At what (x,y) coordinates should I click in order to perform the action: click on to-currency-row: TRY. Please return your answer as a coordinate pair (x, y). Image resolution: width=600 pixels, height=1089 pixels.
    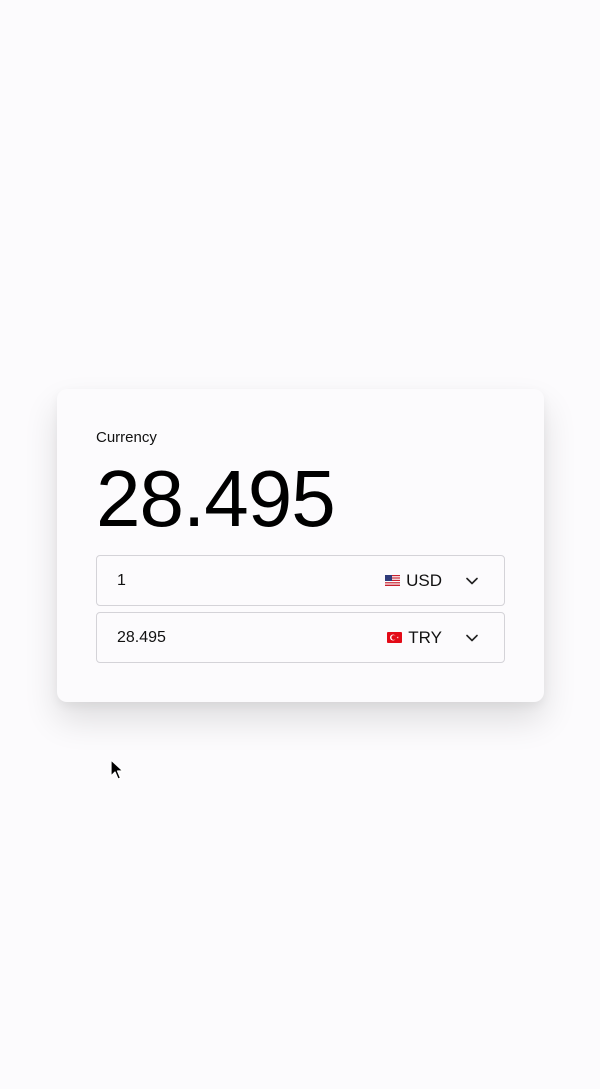
    Looking at the image, I should click on (300, 637).